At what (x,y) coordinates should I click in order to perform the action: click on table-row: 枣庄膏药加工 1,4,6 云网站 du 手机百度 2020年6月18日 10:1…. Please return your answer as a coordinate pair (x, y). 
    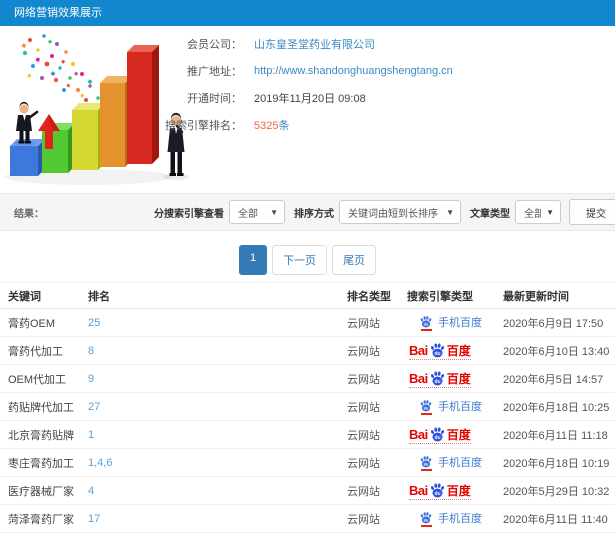
    Looking at the image, I should click on (307, 462).